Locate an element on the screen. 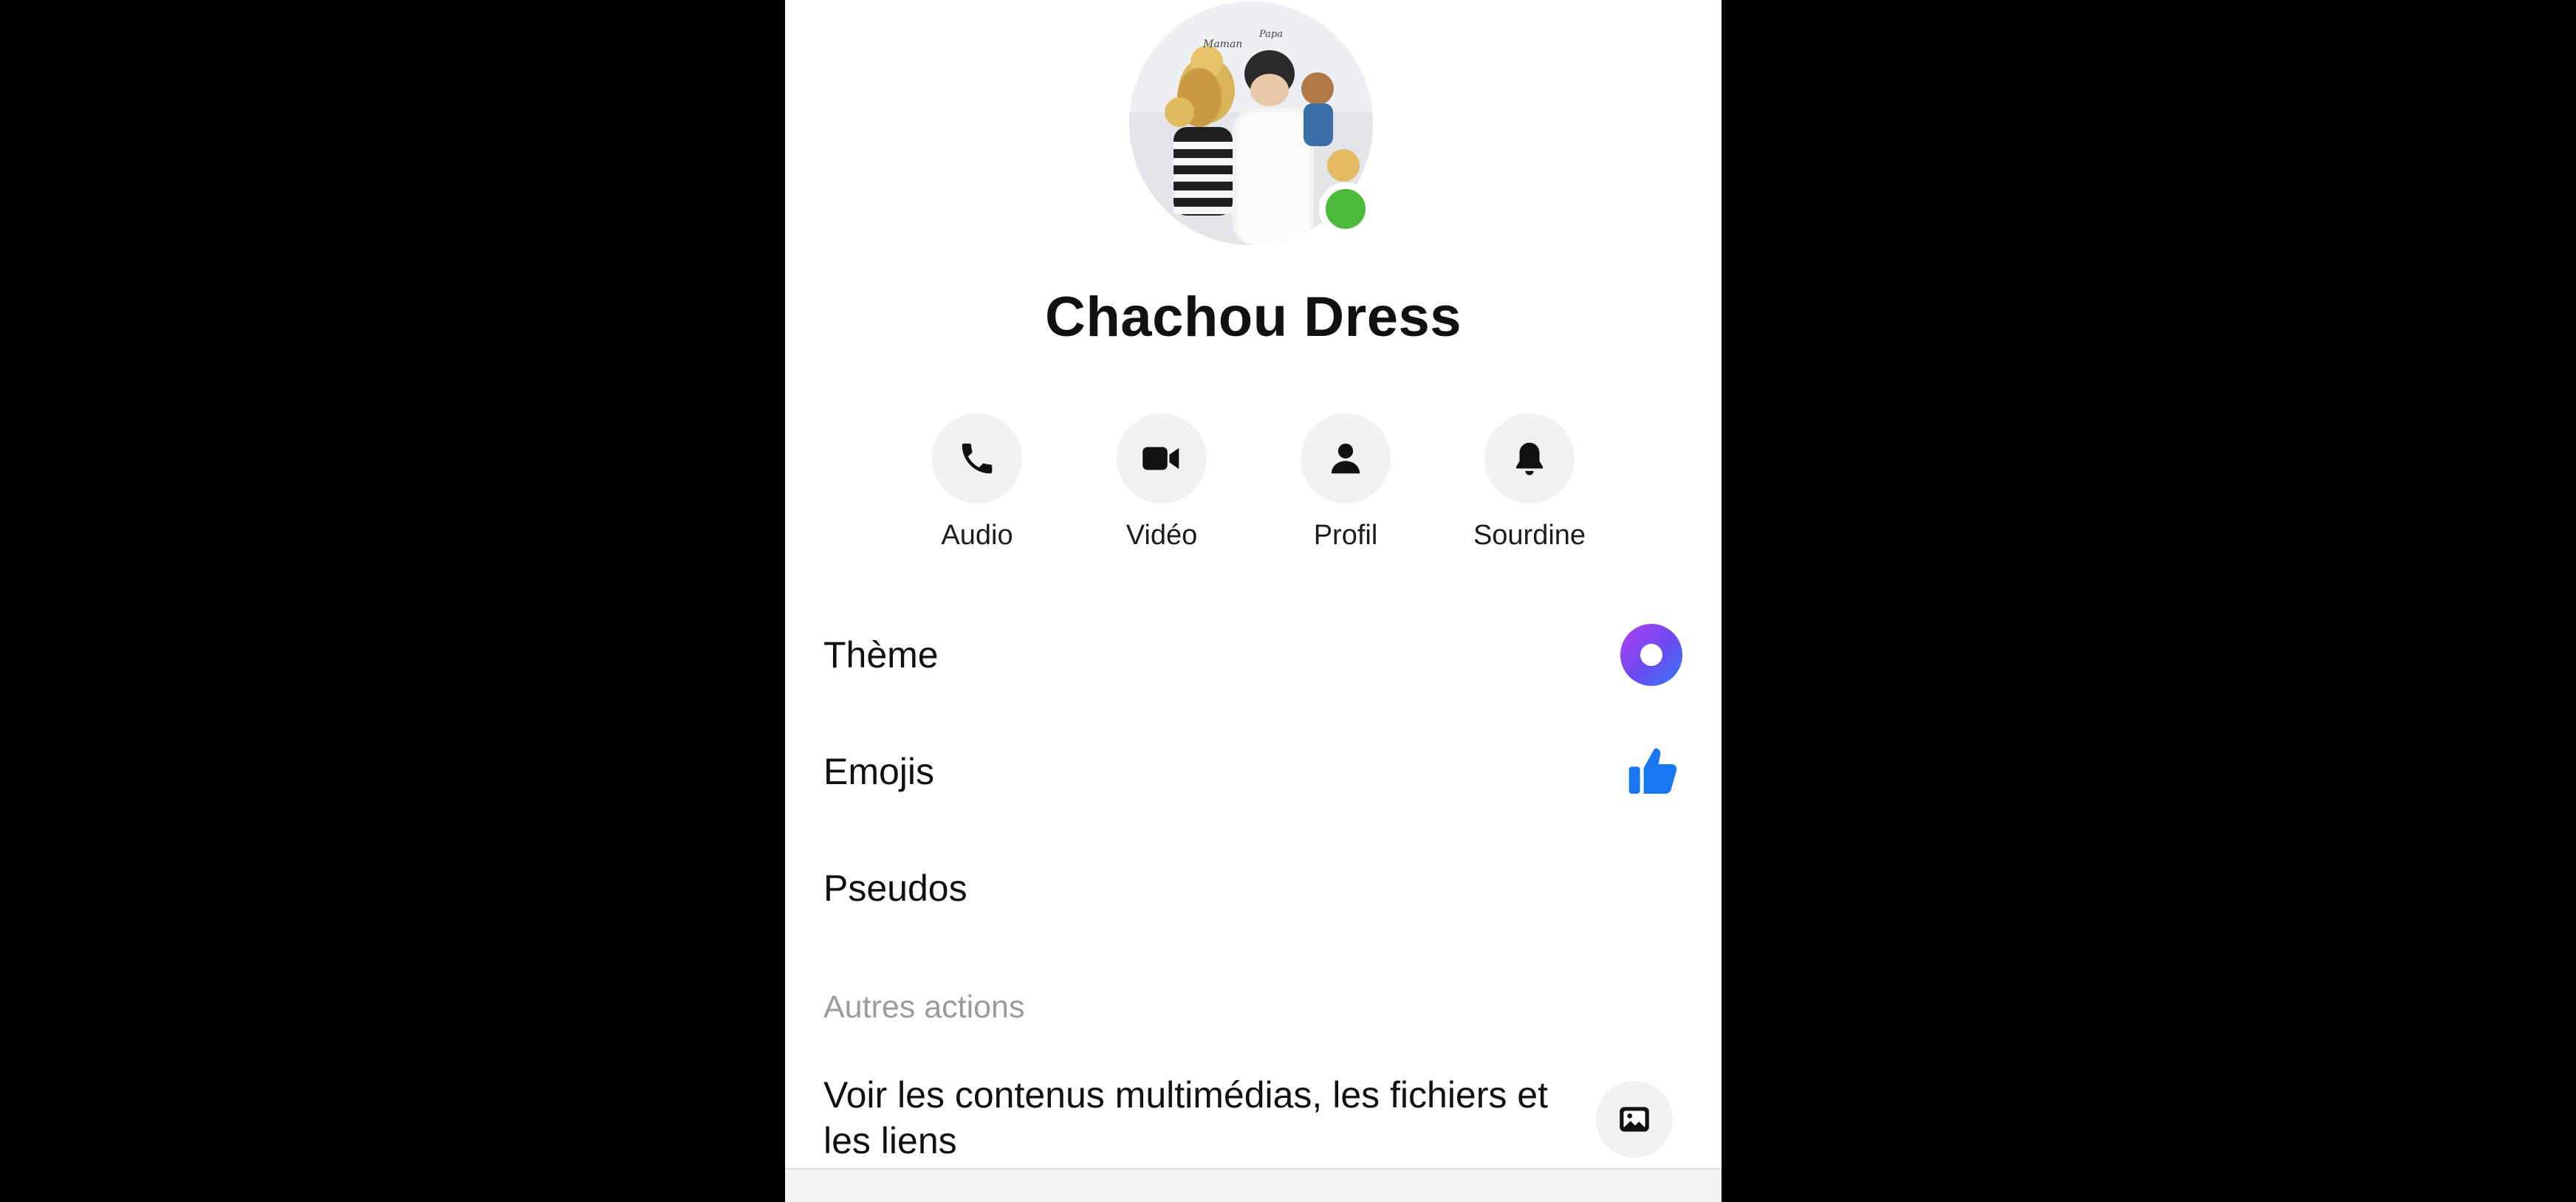 The width and height of the screenshot is (2576, 1202). image-icon is located at coordinates (1634, 1119).